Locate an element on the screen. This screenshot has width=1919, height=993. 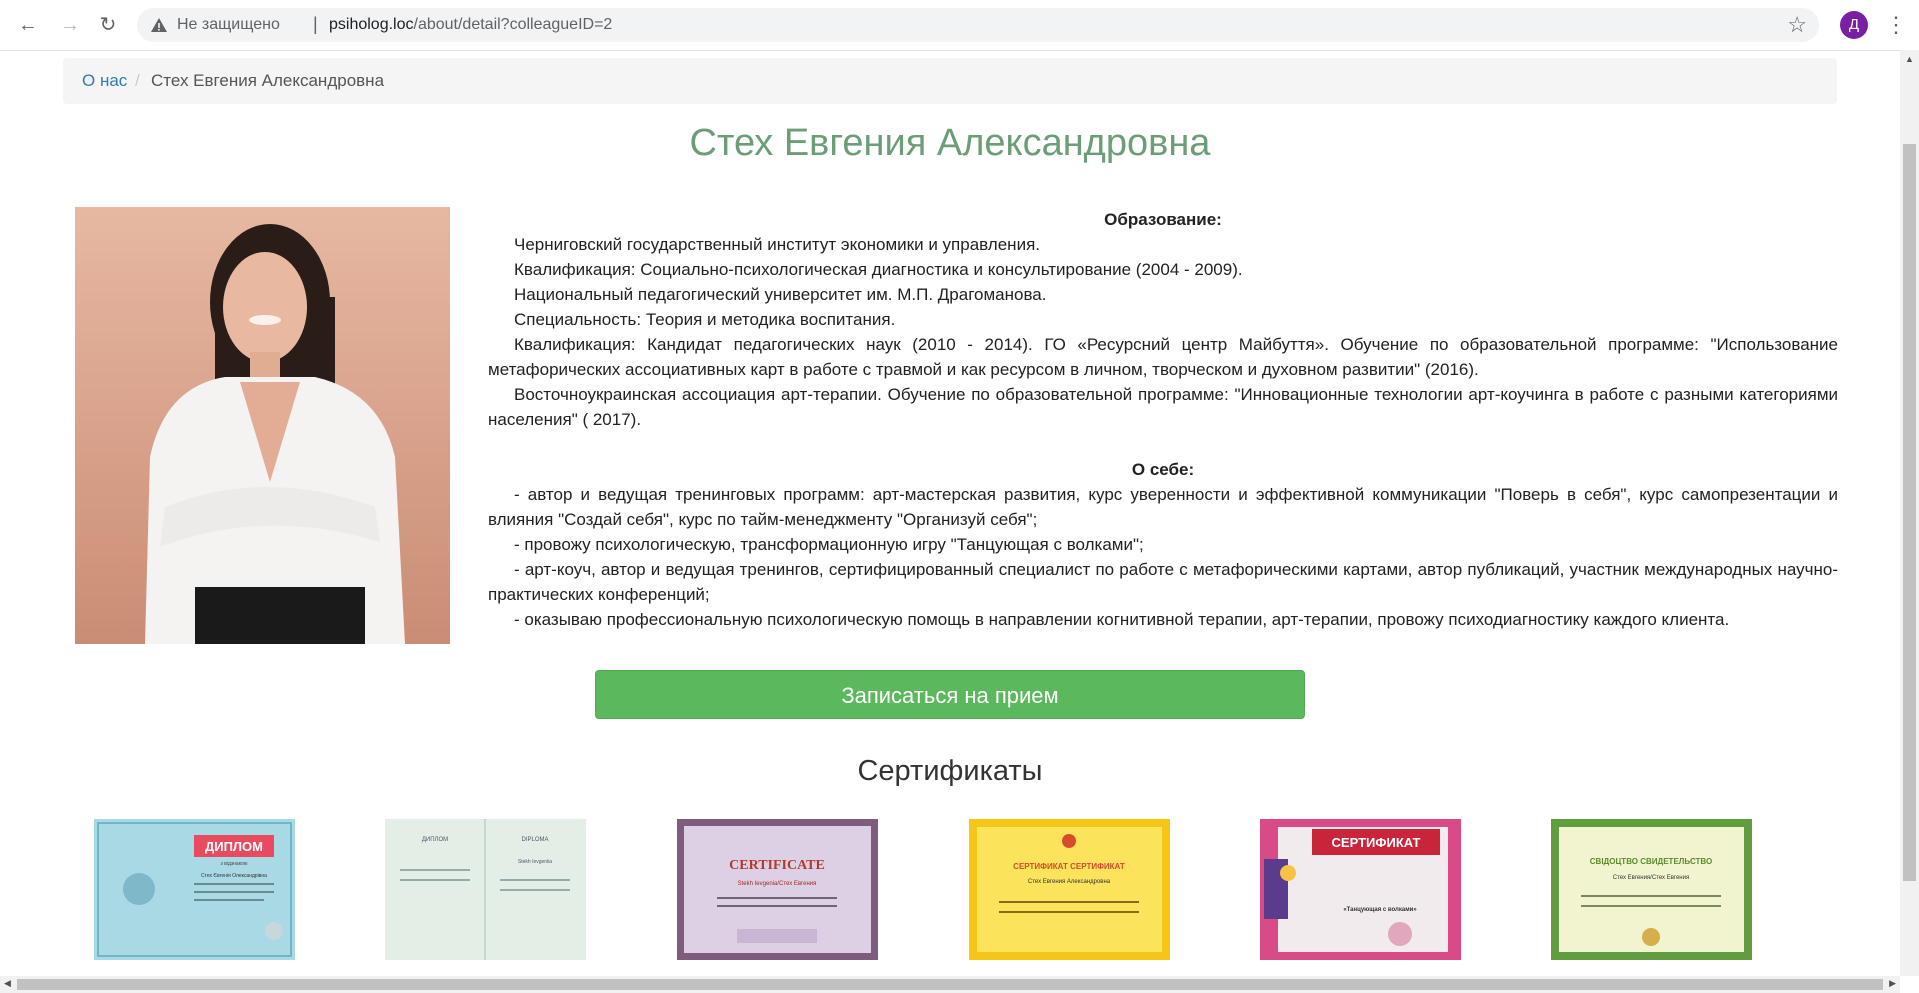
cert-caption: СВІДОЦТВО СВИДЕТЕЛЬСТВО is located at coordinates (1651, 861).